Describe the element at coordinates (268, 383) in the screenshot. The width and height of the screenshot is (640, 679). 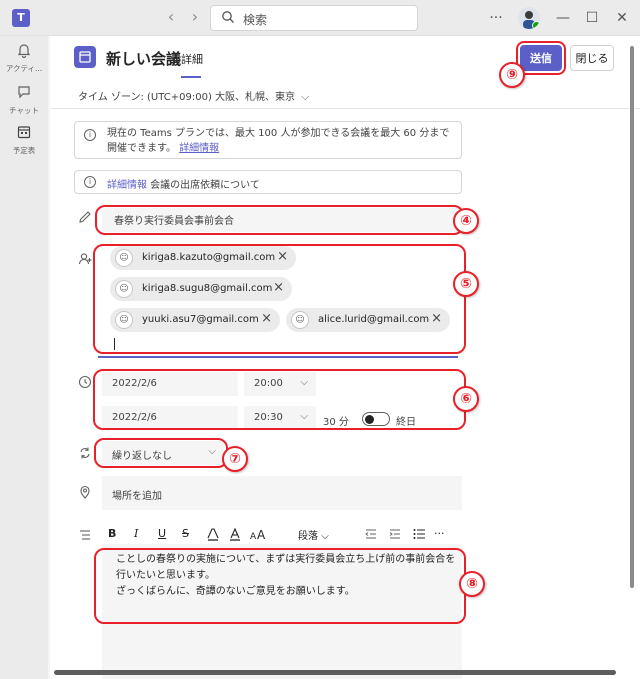
I see `start-time-value: 20:00` at that location.